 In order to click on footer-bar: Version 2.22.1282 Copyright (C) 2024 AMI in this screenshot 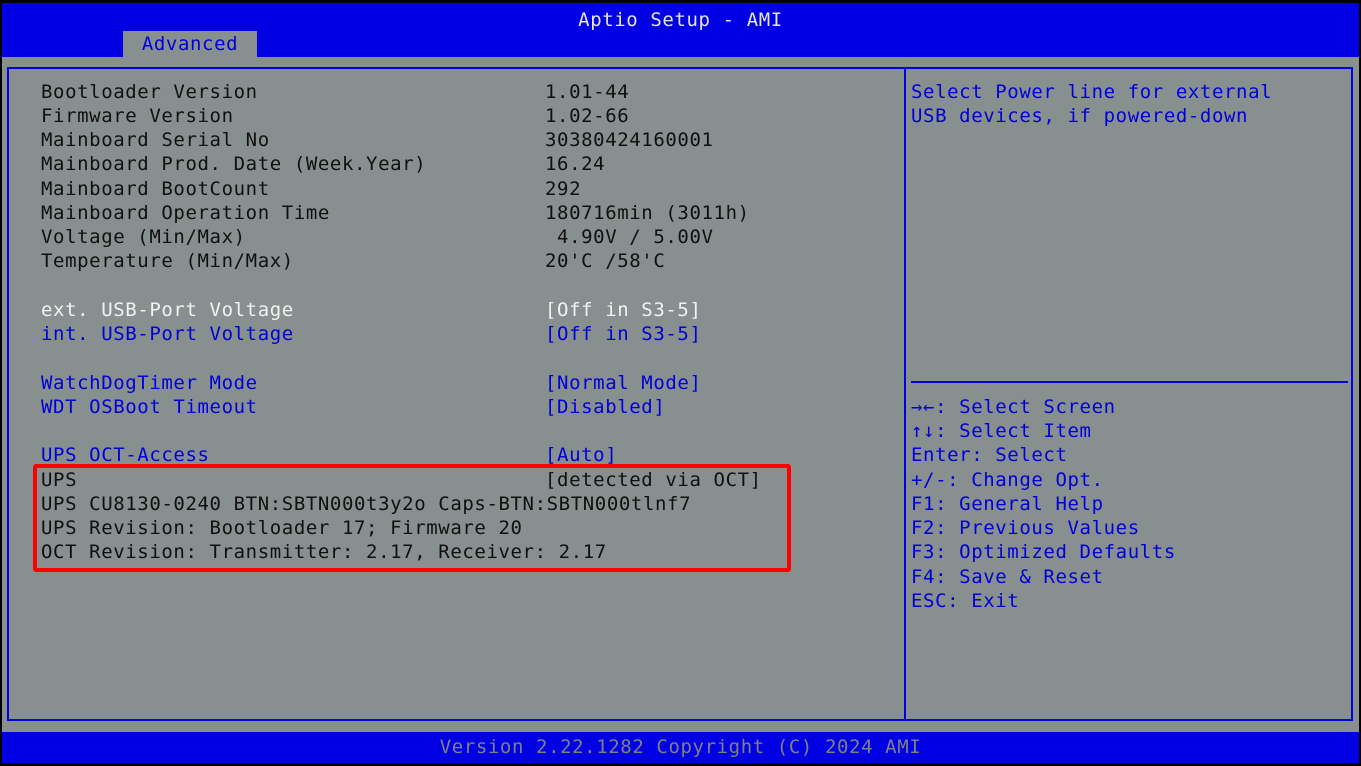, I will do `click(680, 747)`.